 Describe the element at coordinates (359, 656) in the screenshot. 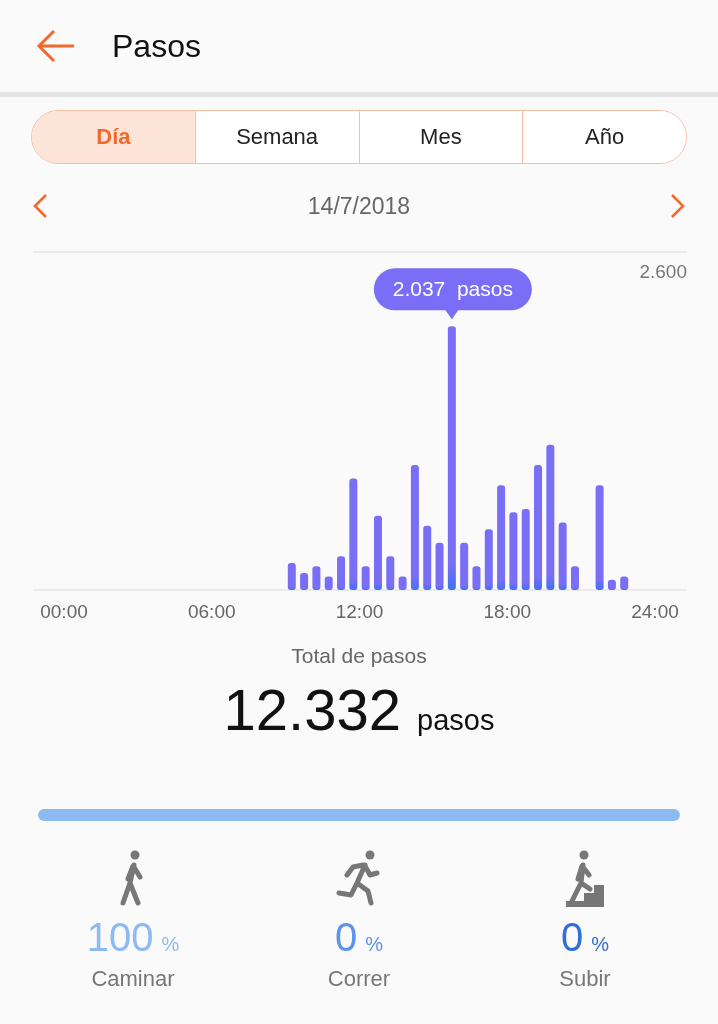

I see `total-label: Total de pasos` at that location.